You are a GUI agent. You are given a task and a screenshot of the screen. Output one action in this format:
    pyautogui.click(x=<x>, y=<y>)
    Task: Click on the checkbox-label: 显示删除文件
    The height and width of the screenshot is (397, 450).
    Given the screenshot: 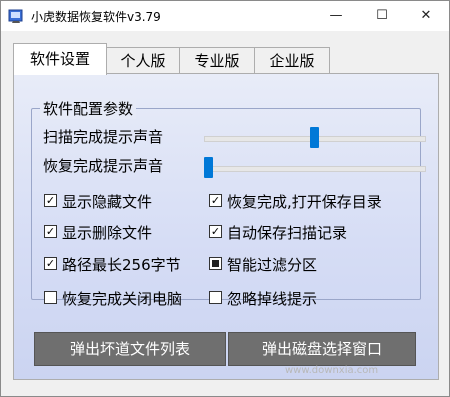 What is the action you would take?
    pyautogui.click(x=107, y=233)
    